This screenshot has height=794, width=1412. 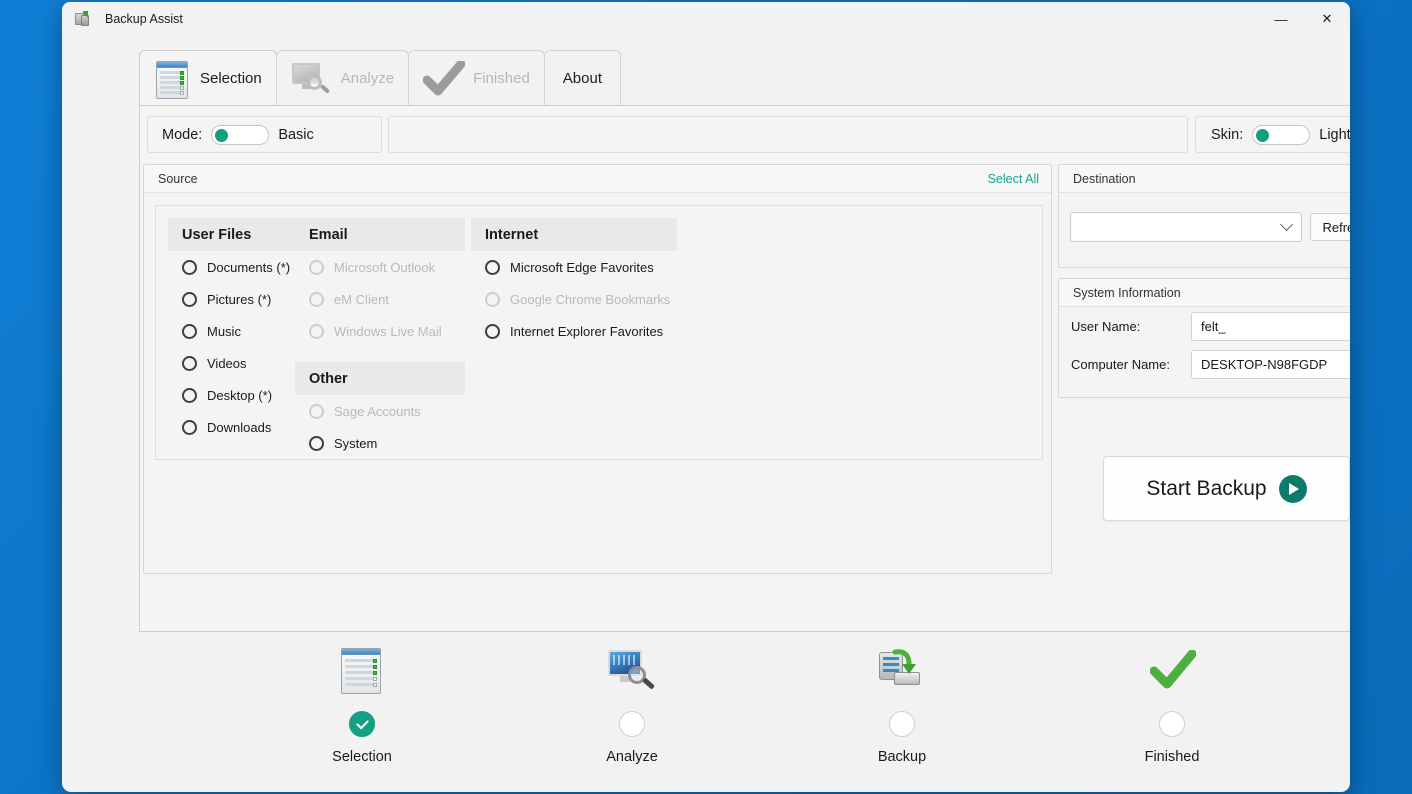 I want to click on step-selection-icon-wrap, so click(x=362, y=665).